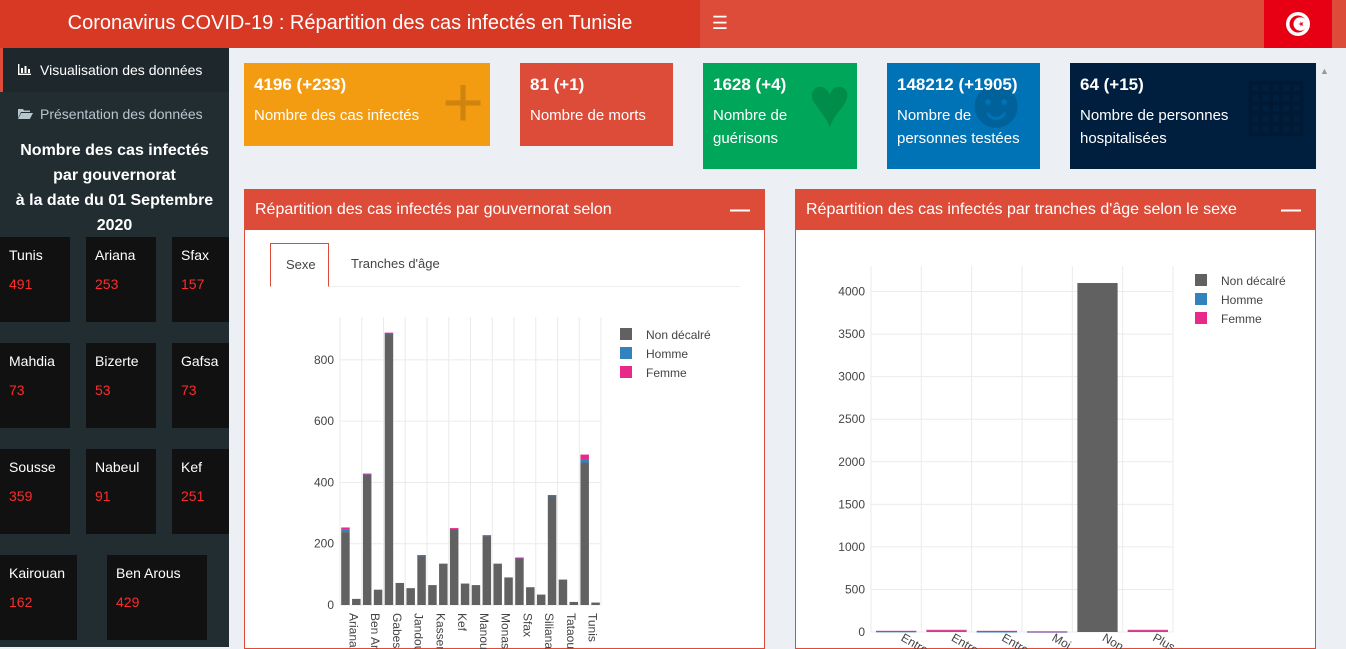 The width and height of the screenshot is (1346, 649). Describe the element at coordinates (666, 373) in the screenshot. I see `legend-label: Femme` at that location.